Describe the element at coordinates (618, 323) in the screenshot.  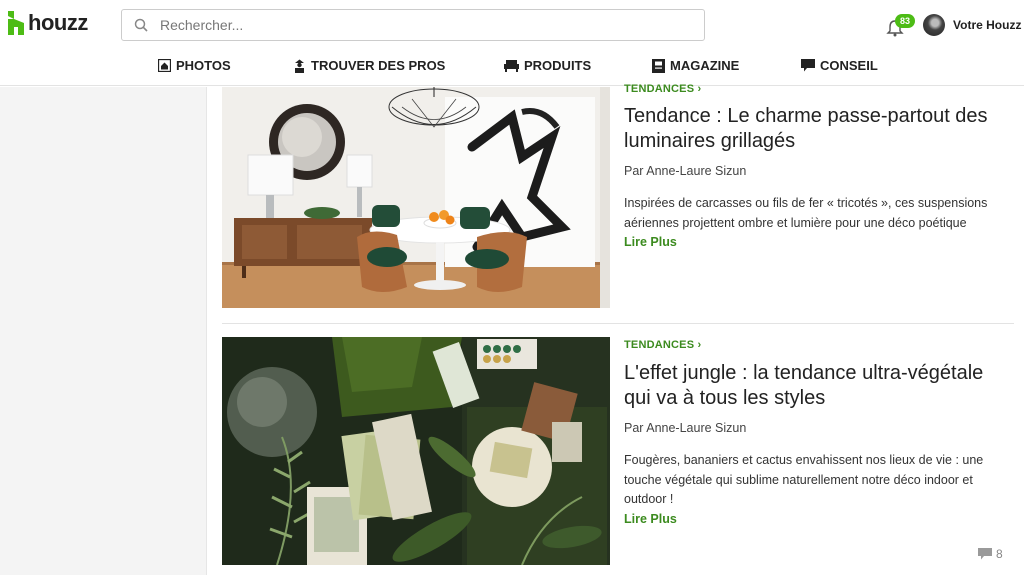
I see `article-divider` at that location.